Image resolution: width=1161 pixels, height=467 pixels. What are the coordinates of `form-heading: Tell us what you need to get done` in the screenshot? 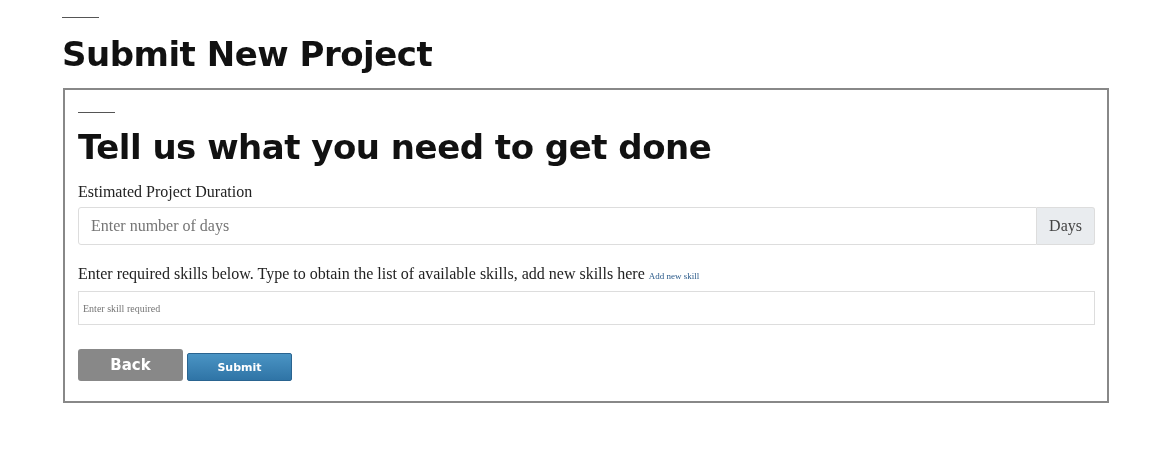 It's located at (395, 147).